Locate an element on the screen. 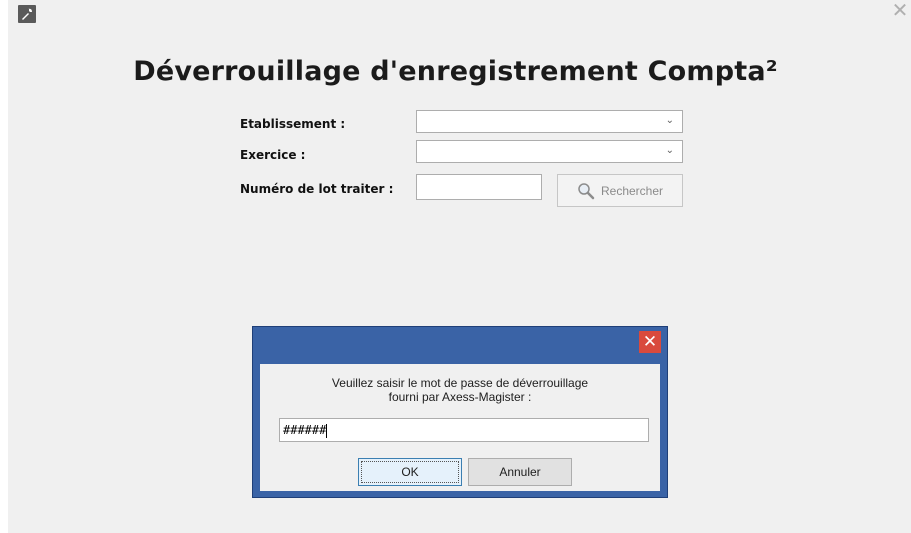  dialog-message-line2: fourni par Axess-Magister : is located at coordinates (460, 397).